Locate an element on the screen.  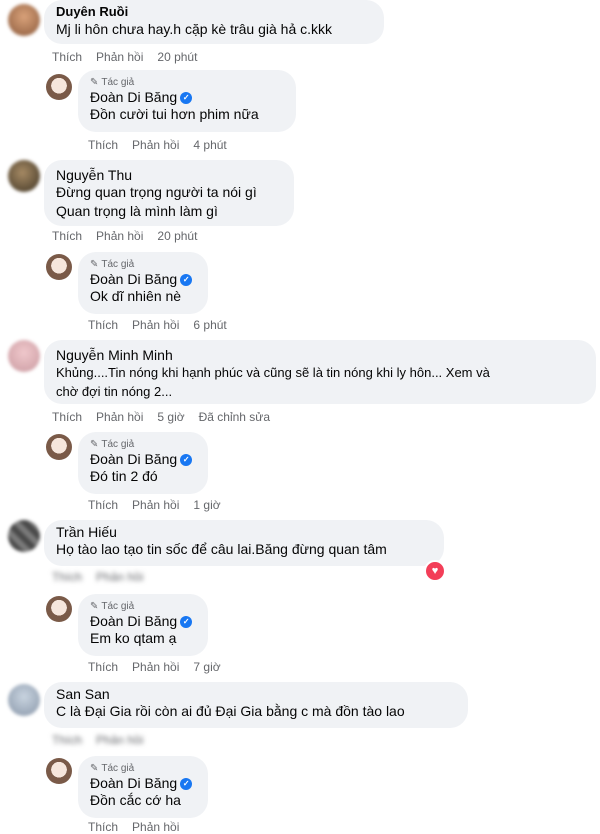
reply-bubble: ✎ Tác giả Đoàn Di Băng ✓ Ok dĩ nhiên nè is located at coordinates (143, 283).